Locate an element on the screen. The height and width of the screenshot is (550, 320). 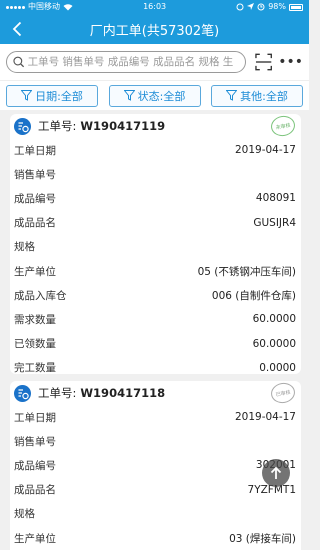
status-time: 16:03 is located at coordinates (155, 6).